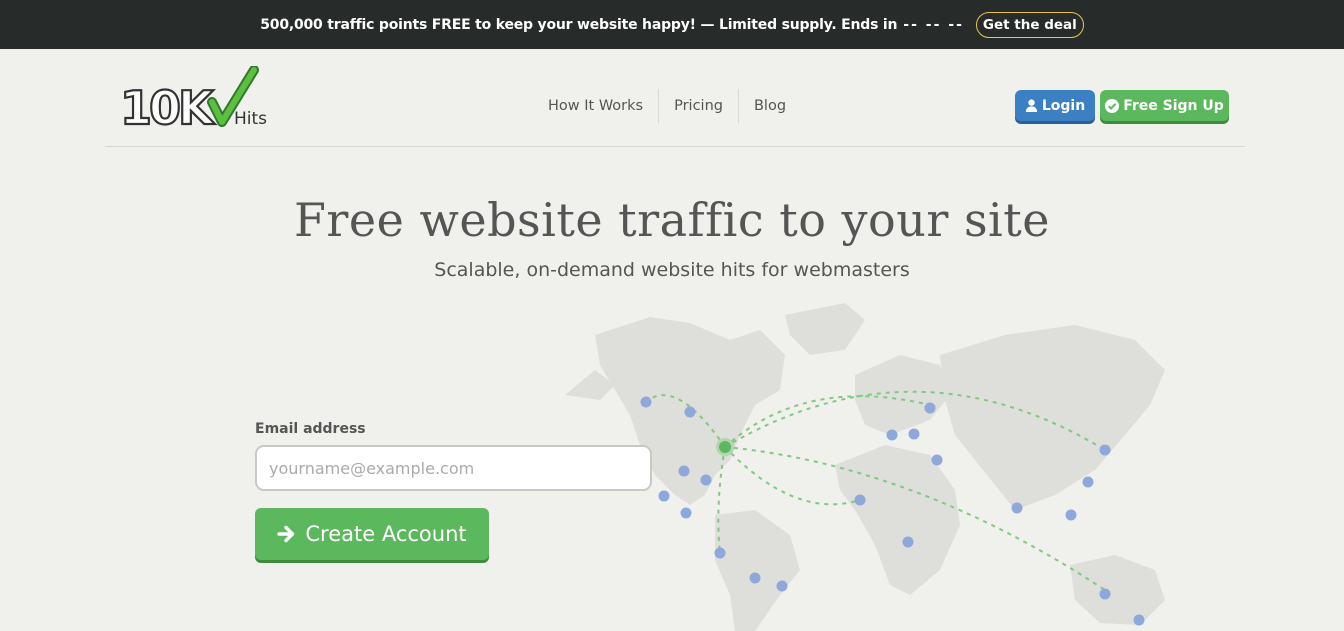 This screenshot has width=1344, height=631. Describe the element at coordinates (286, 534) in the screenshot. I see `arrow-right-icon` at that location.